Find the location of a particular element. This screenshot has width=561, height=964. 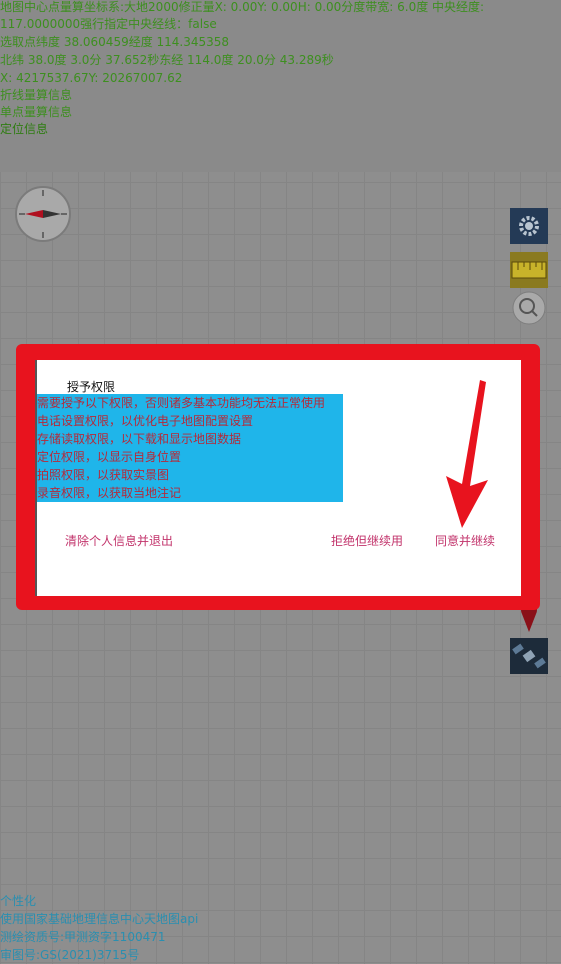

permission-item: 需要授予以下权限，否则诸多基本功能均无法正常使用 is located at coordinates (181, 403).